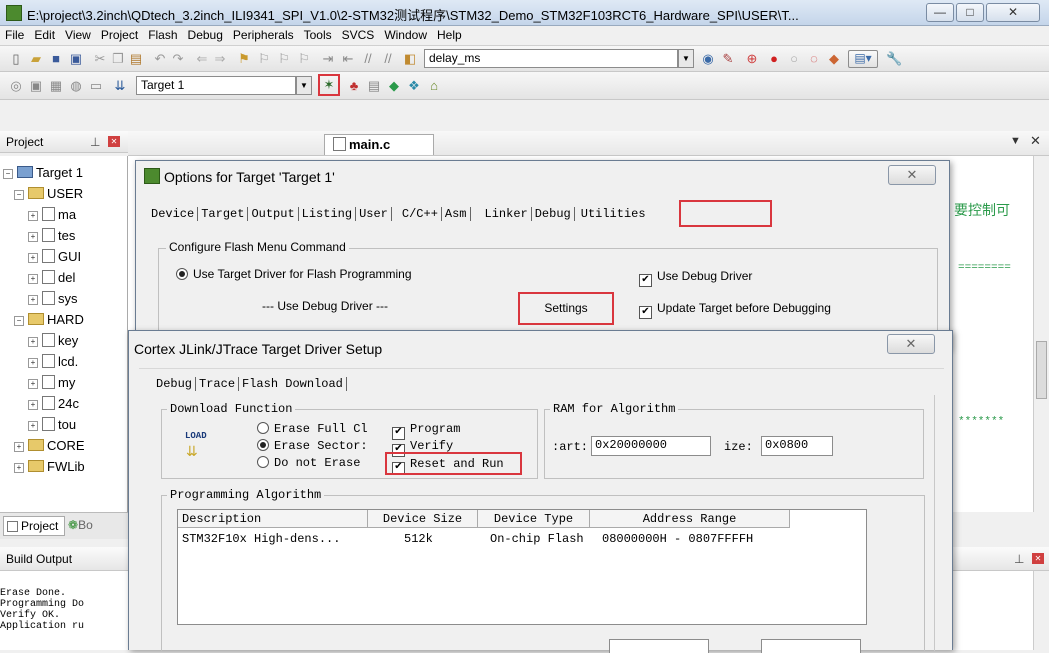 This screenshot has width=1049, height=653. Describe the element at coordinates (940, 12) in the screenshot. I see `minimize-button: —` at that location.